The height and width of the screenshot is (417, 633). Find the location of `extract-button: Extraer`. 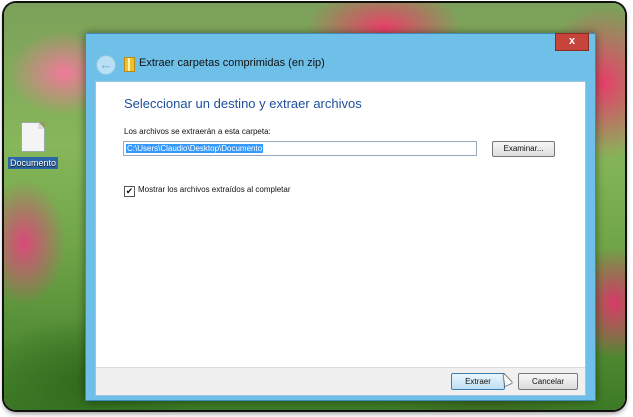

extract-button: Extraer is located at coordinates (478, 381).